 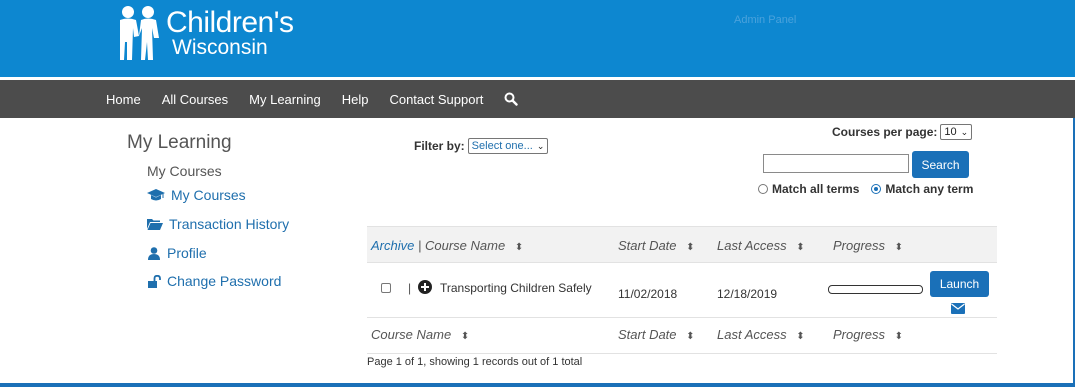 I want to click on header-progress: Progress ⬍, so click(x=868, y=245).